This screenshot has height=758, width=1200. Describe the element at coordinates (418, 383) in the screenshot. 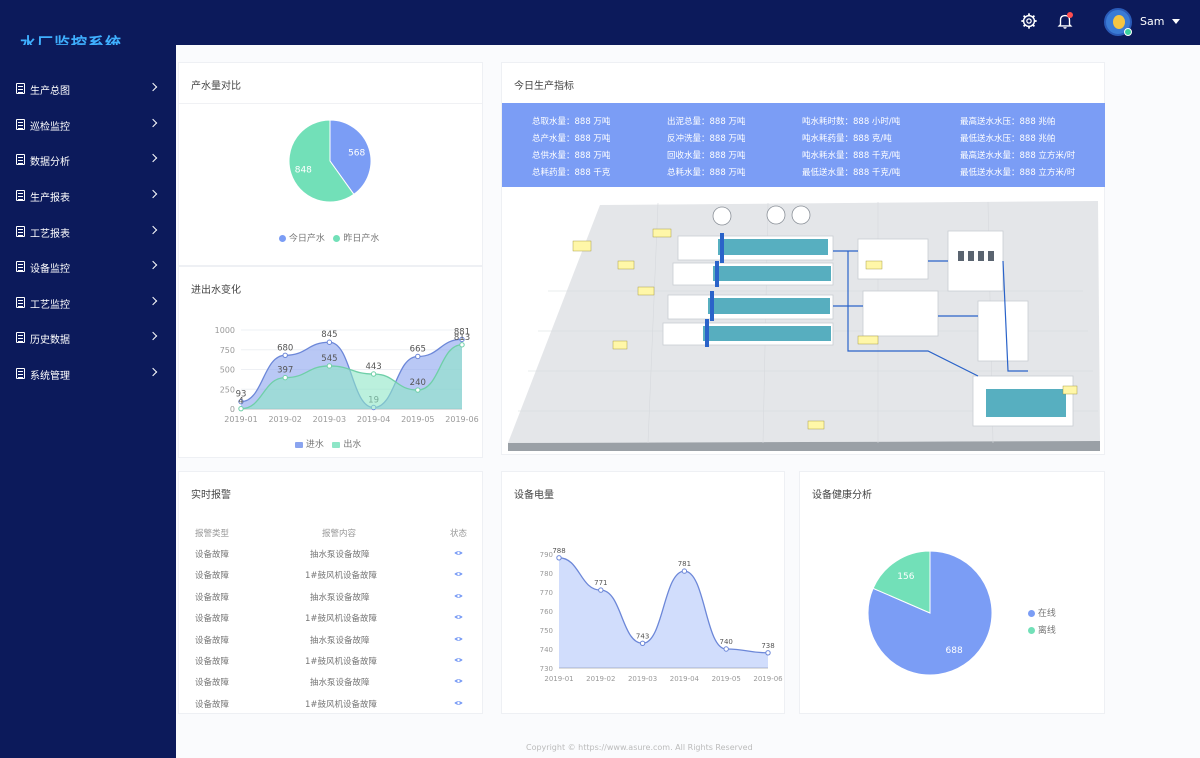

I see `data-label: 240` at that location.